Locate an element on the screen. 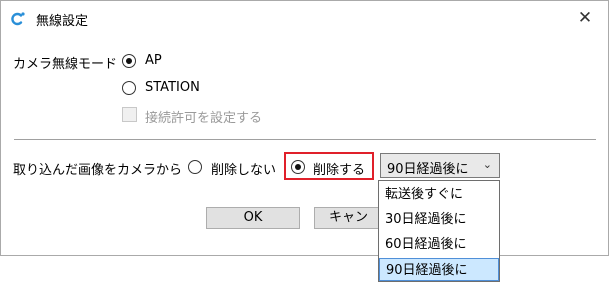 The height and width of the screenshot is (282, 609). chevron-down-icon: ⌄ is located at coordinates (487, 164).